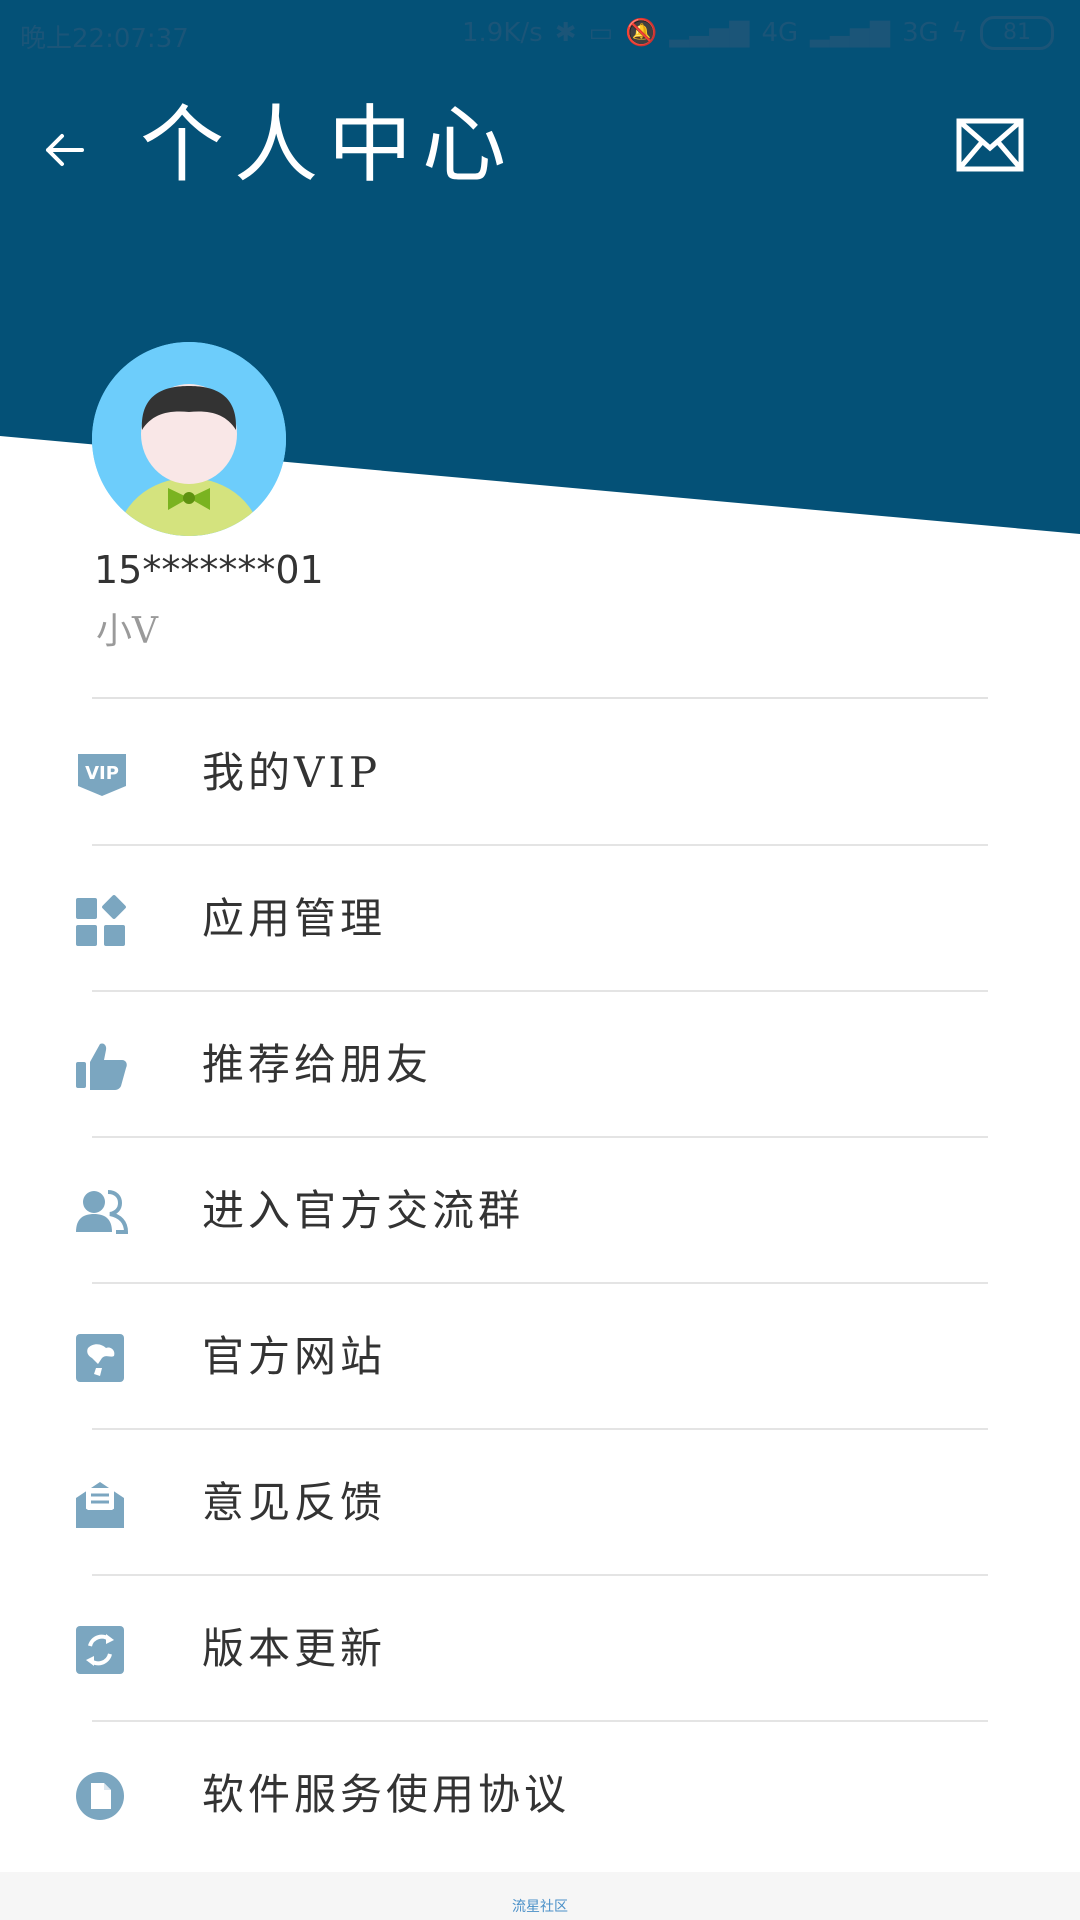  Describe the element at coordinates (363, 1210) in the screenshot. I see `menu-label: 进入官方交流群` at that location.